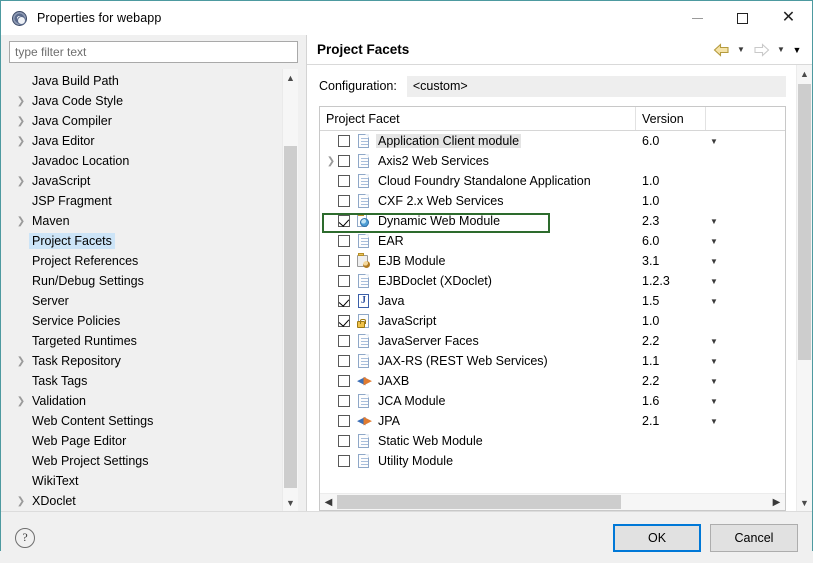 The width and height of the screenshot is (813, 563). Describe the element at coordinates (671, 301) in the screenshot. I see `version-cell: 1.5` at that location.